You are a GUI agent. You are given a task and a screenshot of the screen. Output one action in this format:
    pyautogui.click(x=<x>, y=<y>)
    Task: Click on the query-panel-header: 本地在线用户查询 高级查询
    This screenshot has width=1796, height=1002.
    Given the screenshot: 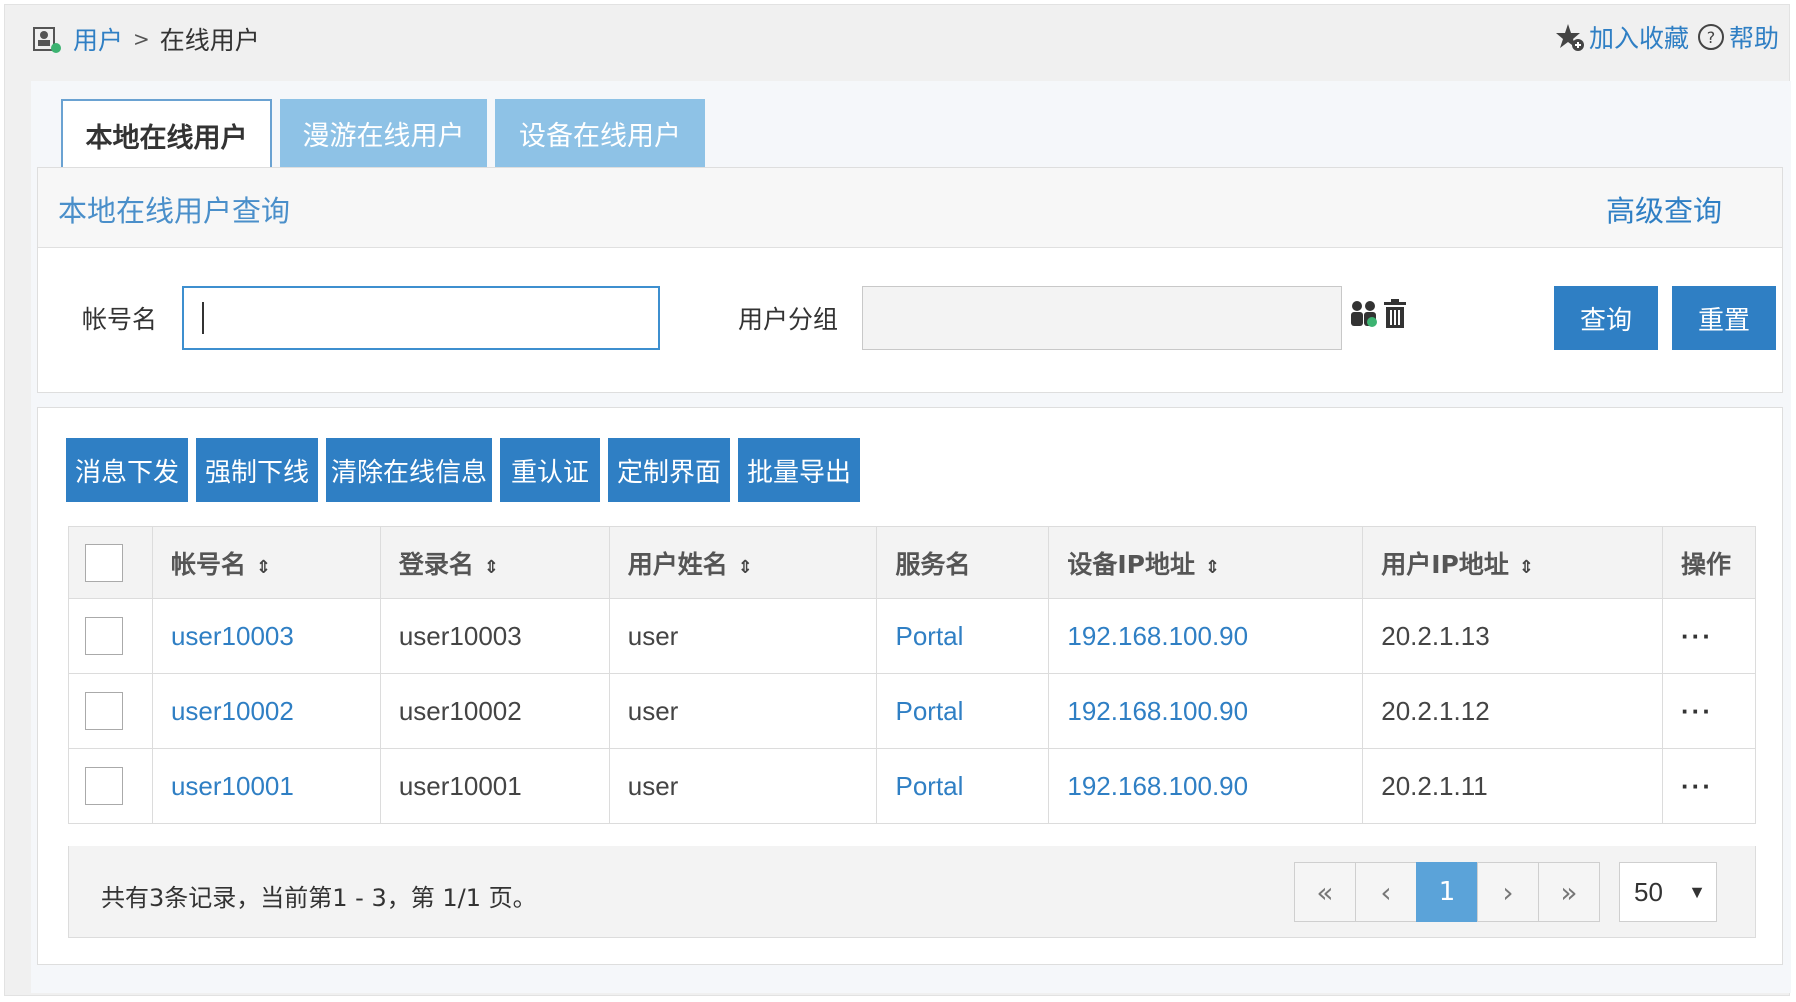 What is the action you would take?
    pyautogui.click(x=910, y=208)
    